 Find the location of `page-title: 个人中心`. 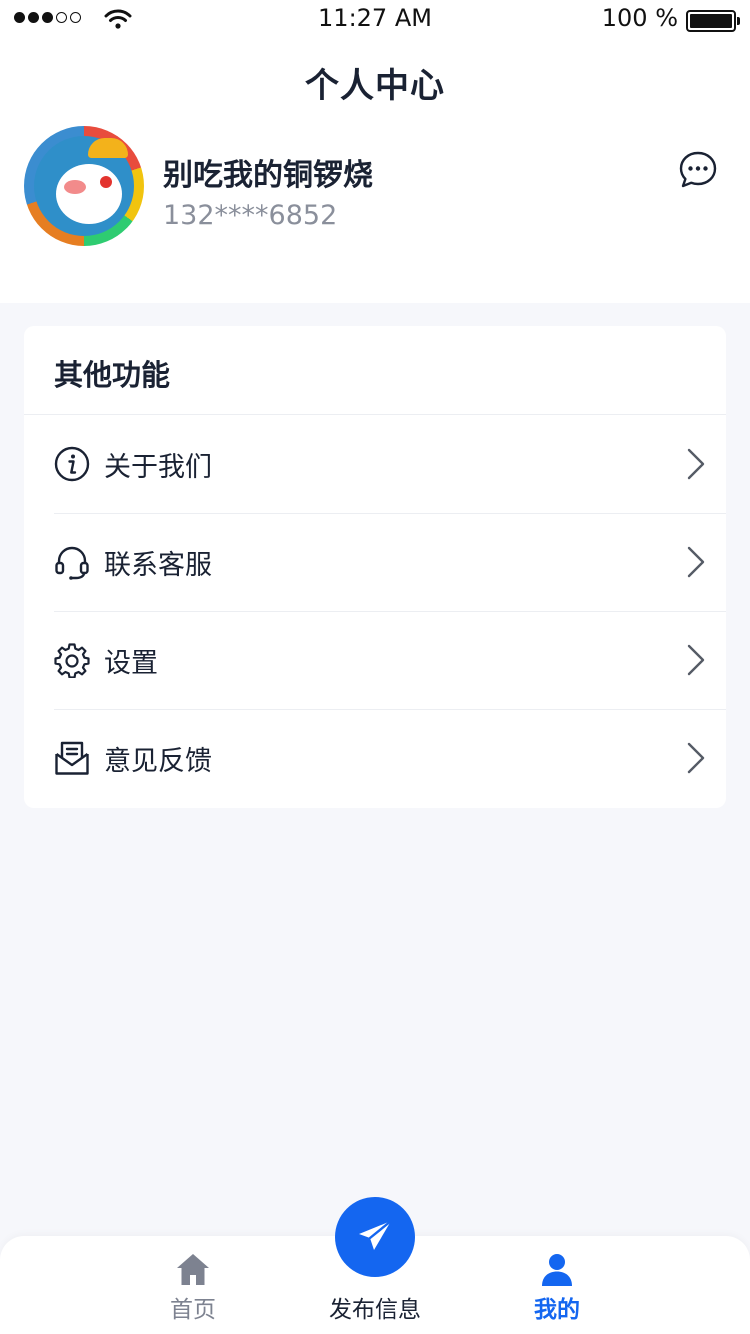

page-title: 个人中心 is located at coordinates (375, 86).